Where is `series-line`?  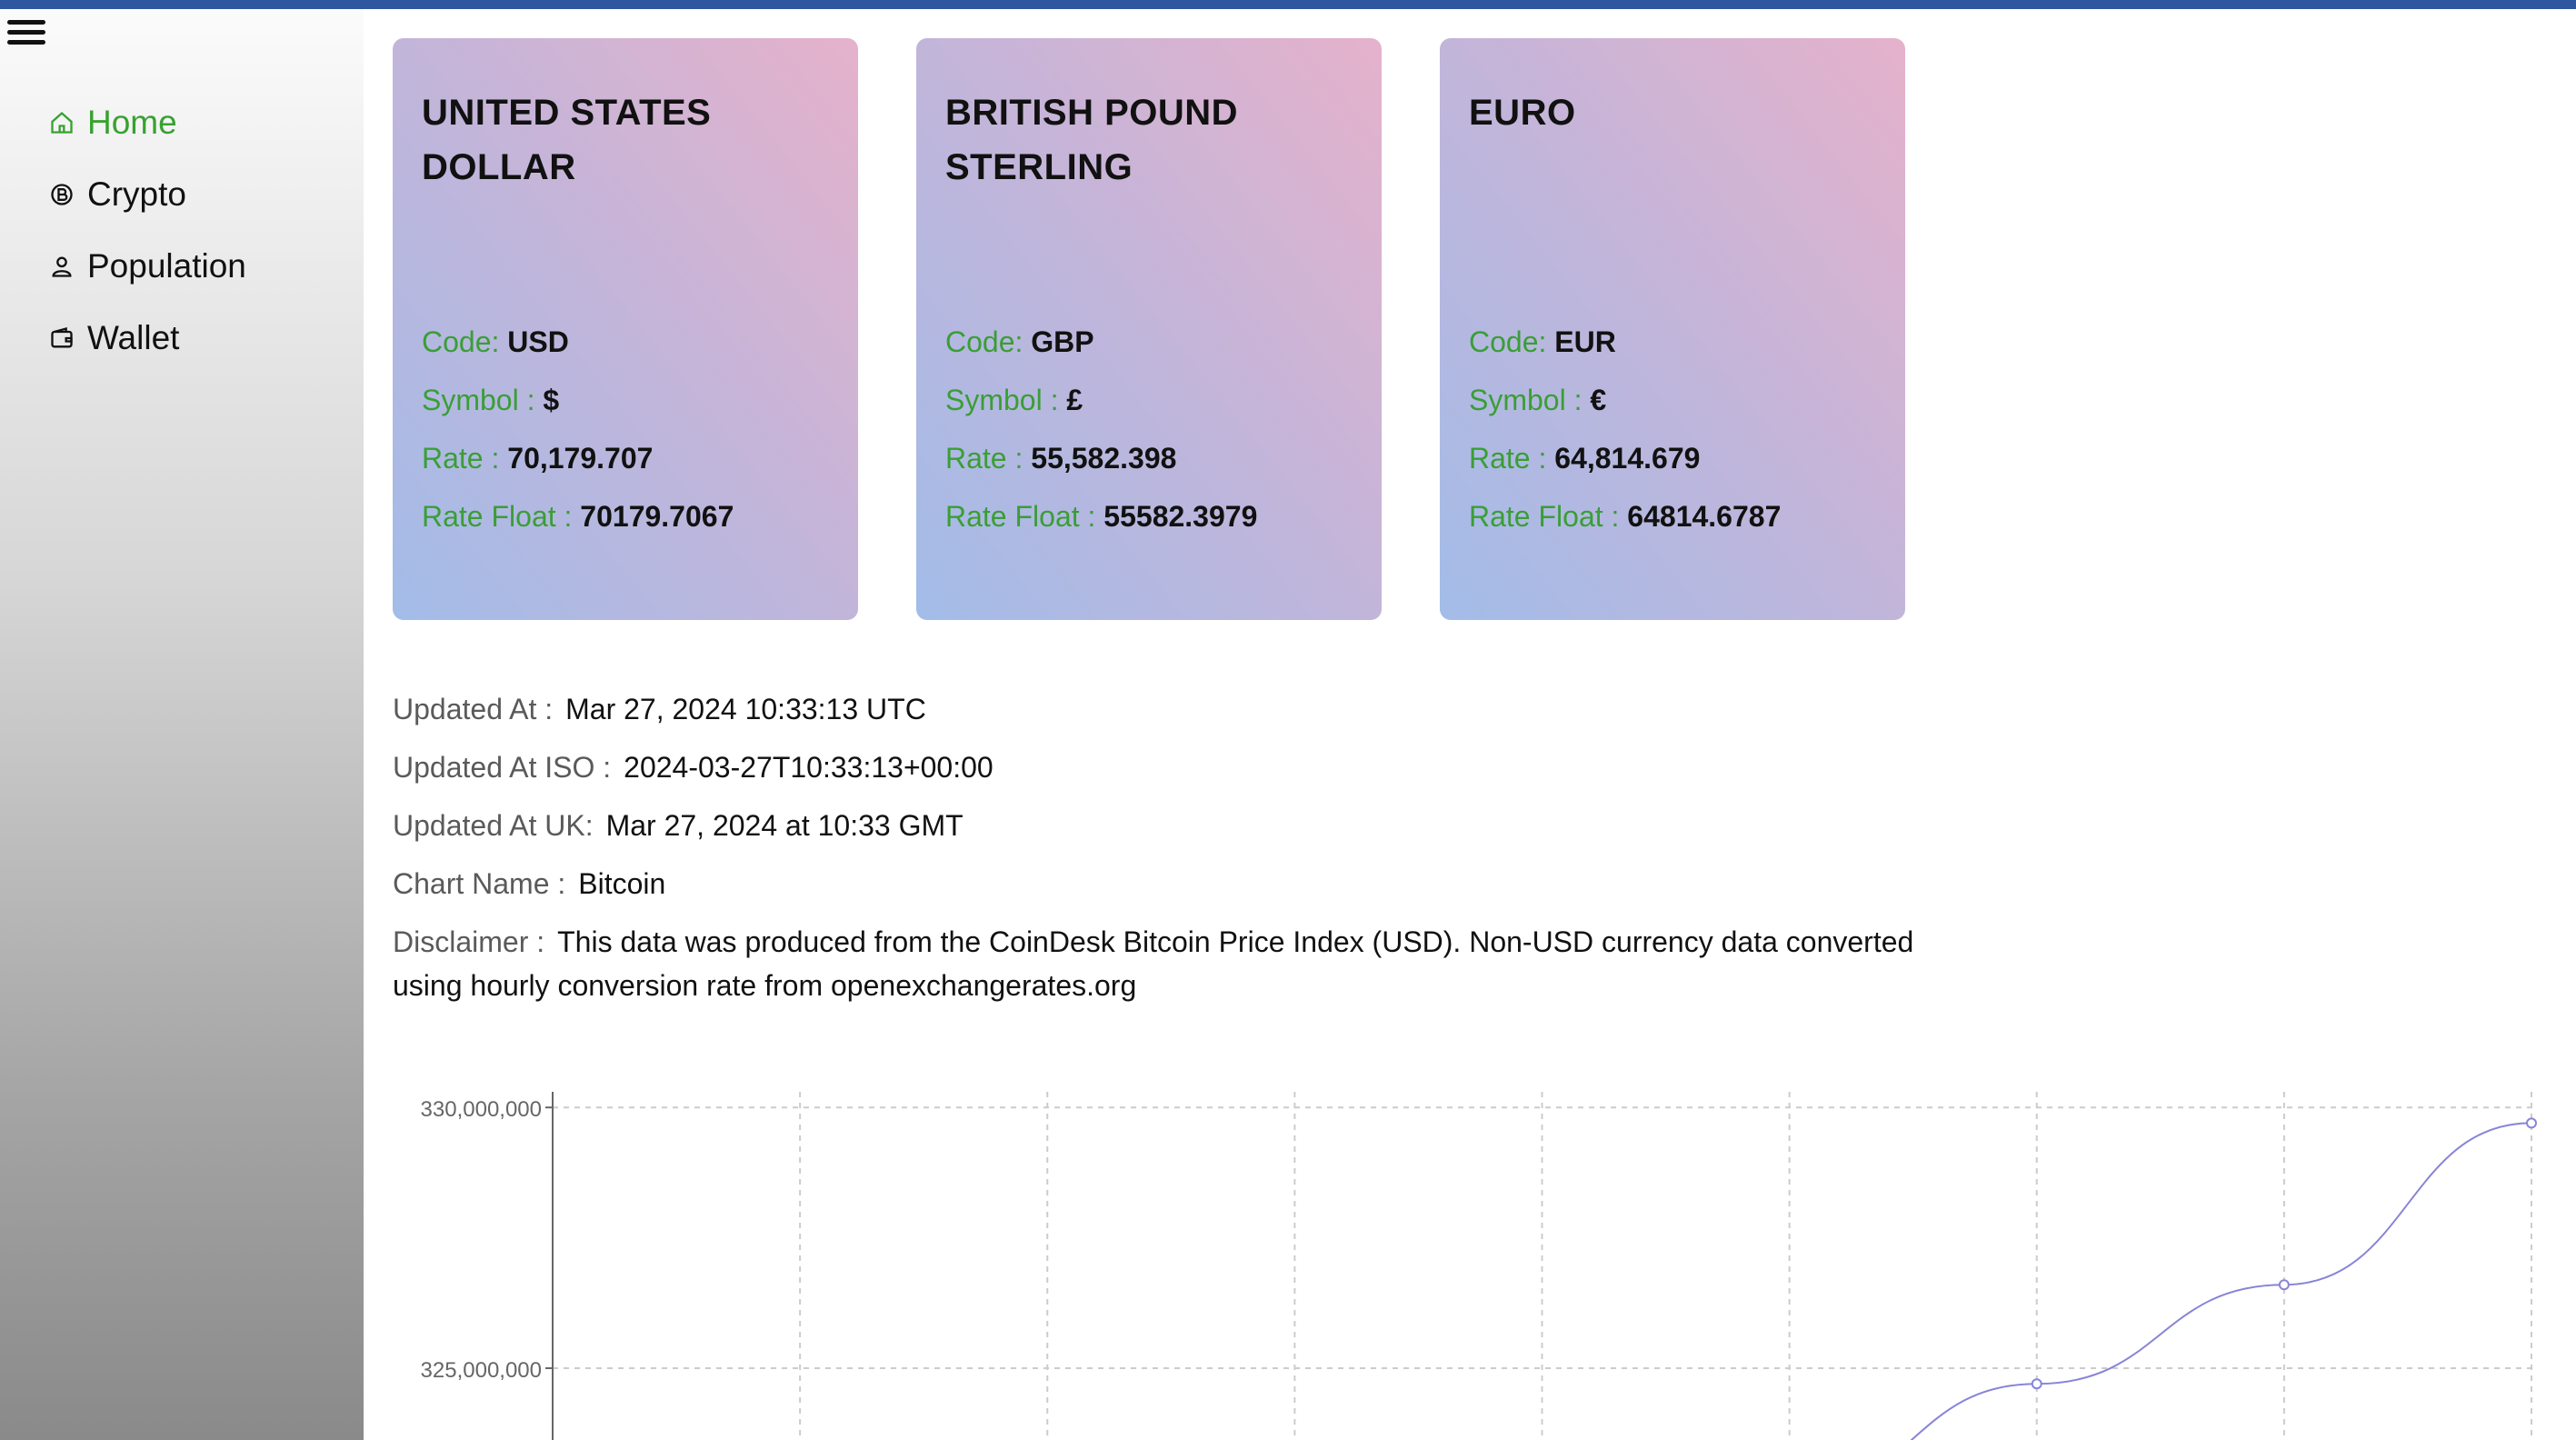
series-line is located at coordinates (2221, 1281).